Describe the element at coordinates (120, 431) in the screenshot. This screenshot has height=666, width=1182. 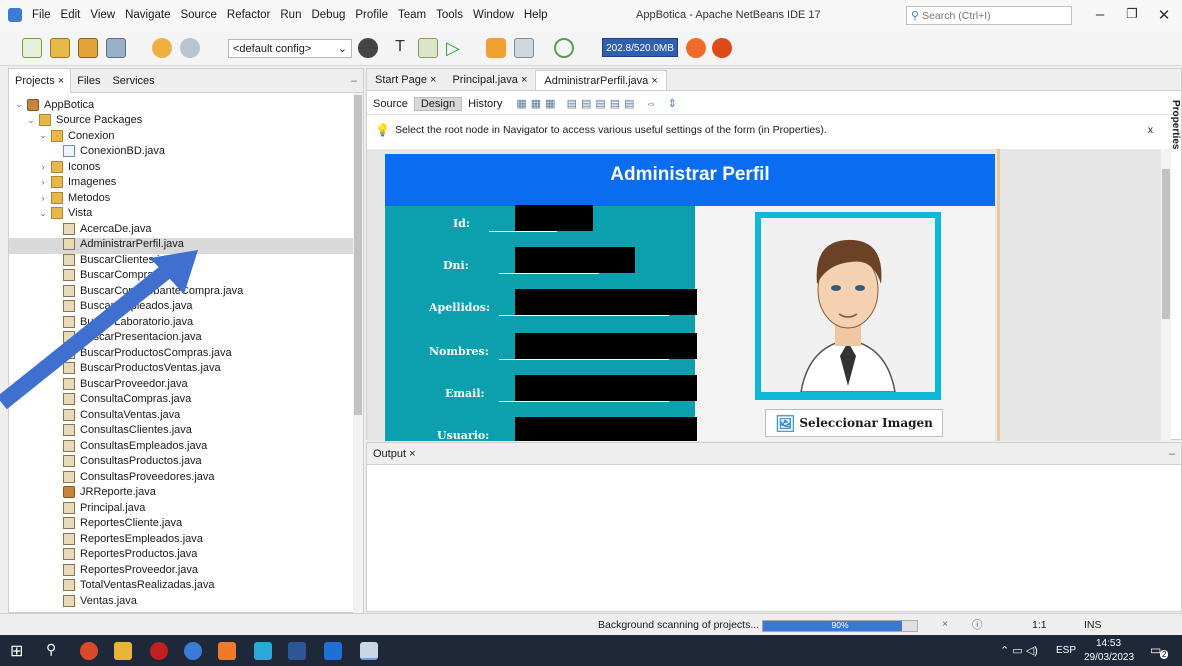
I see `tree-file-item: ConsultasClientes.java` at that location.